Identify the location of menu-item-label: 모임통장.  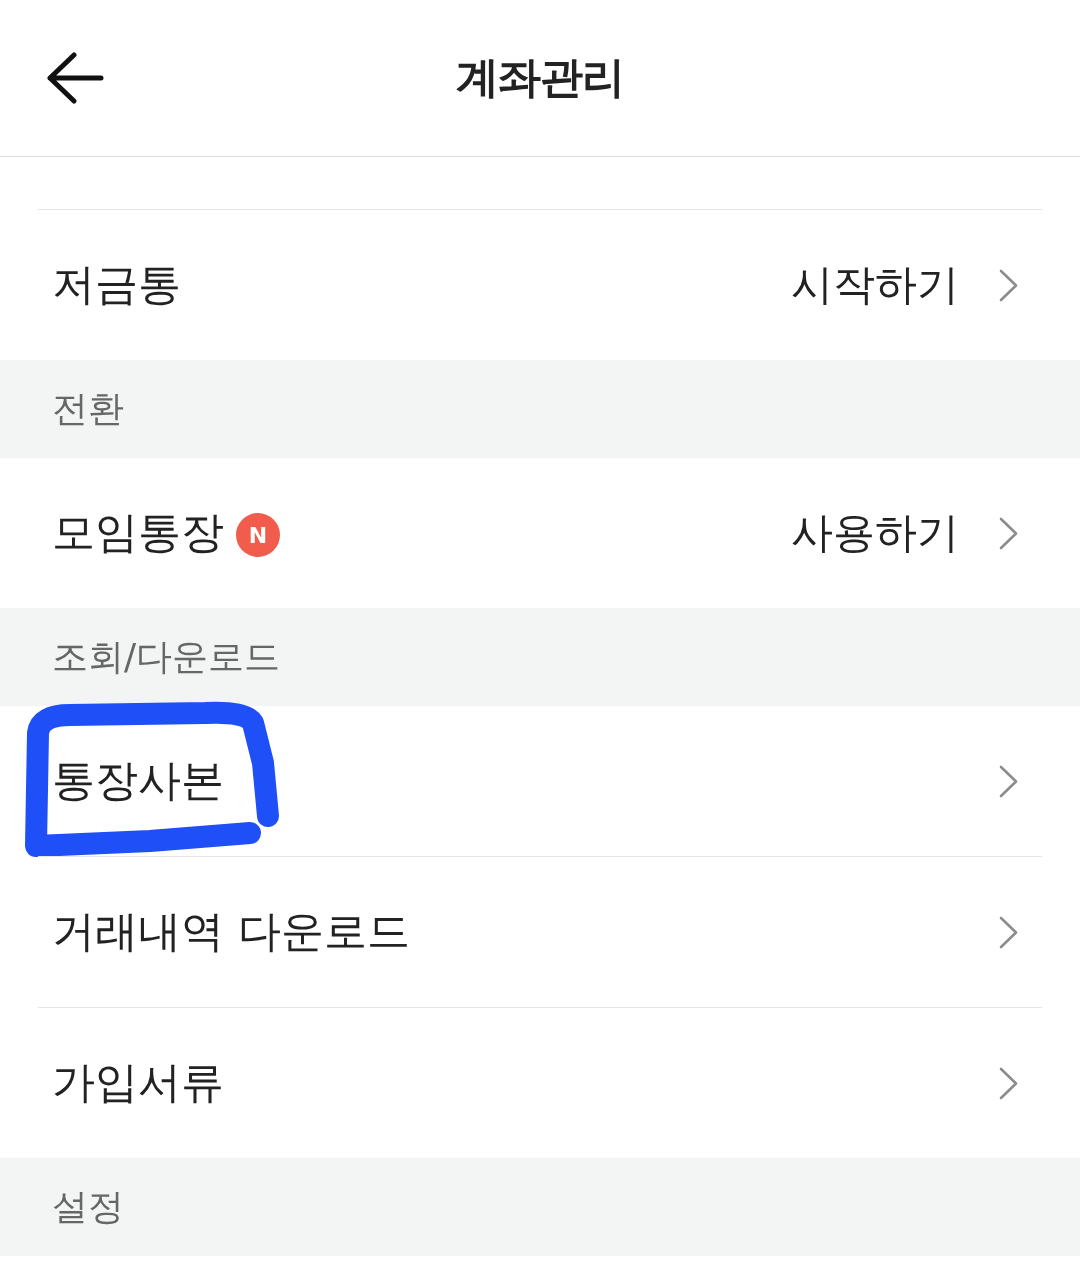
(138, 533).